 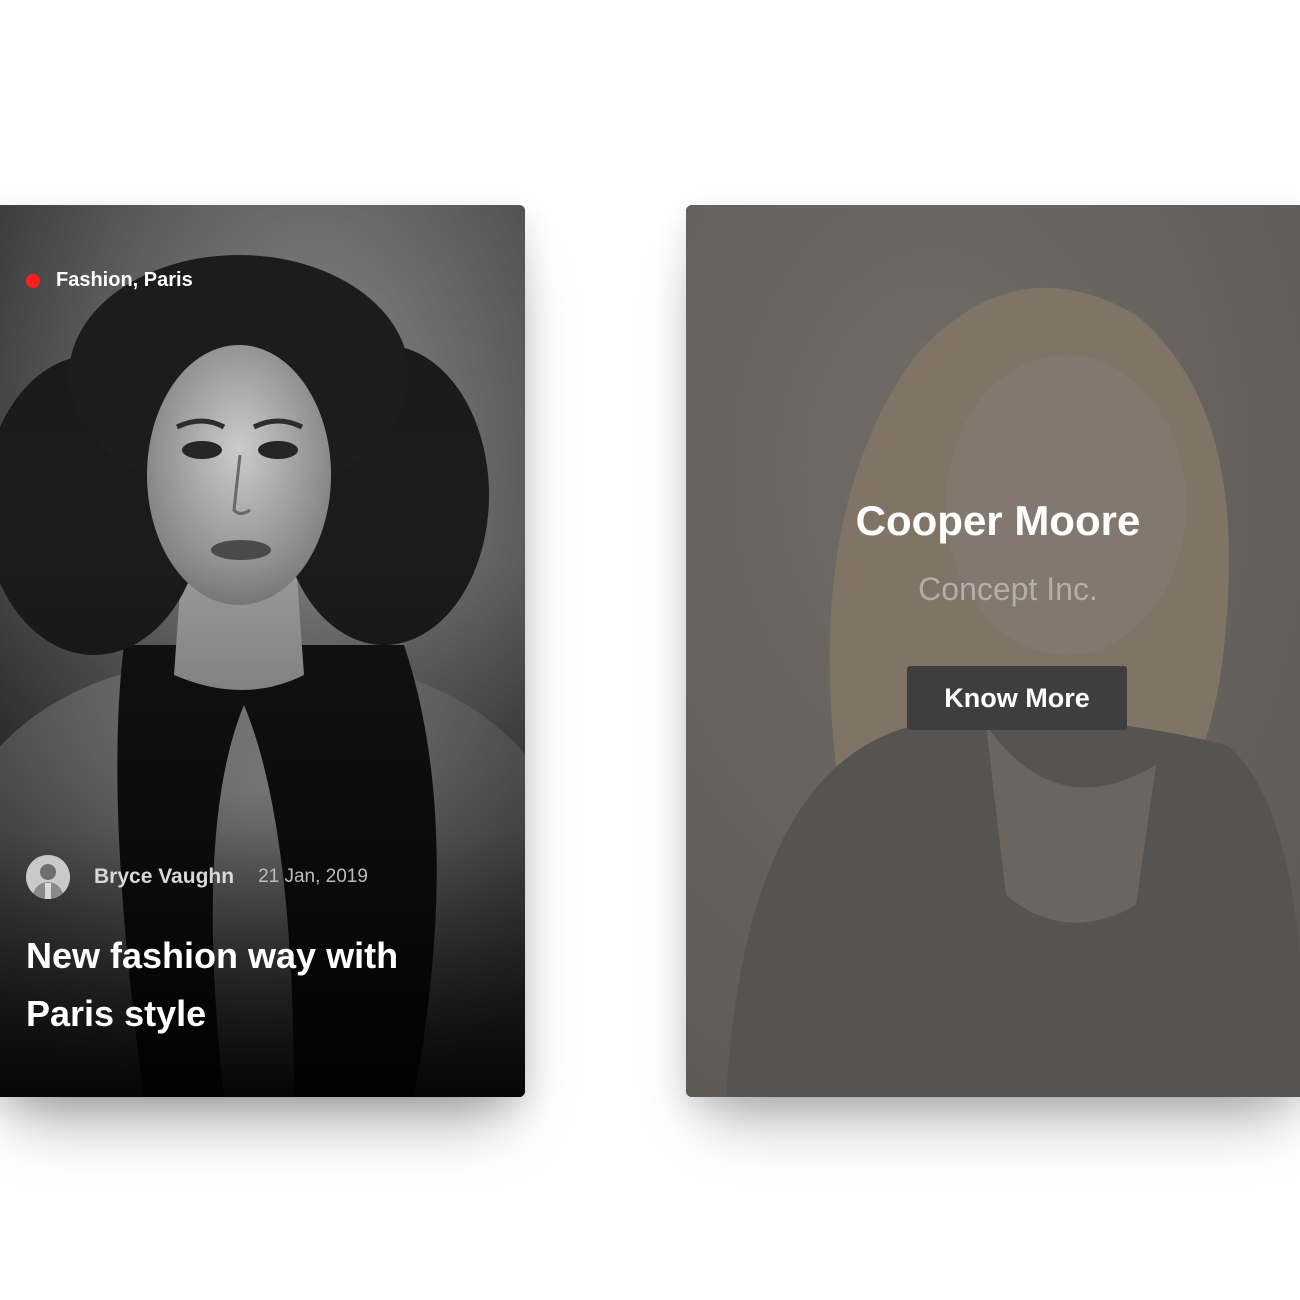 I want to click on post-category-label: Fashion, Paris, so click(x=124, y=280).